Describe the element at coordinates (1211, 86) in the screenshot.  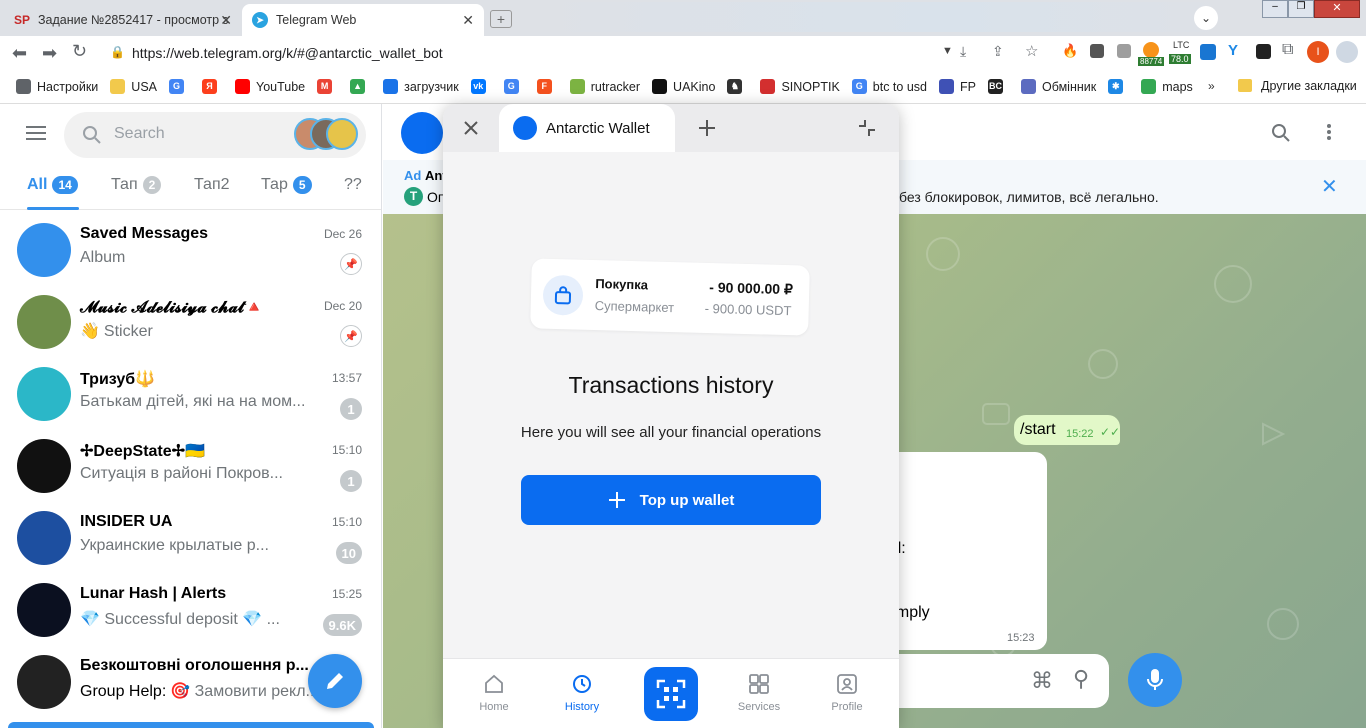
I see `more-bookmarks-icon: »` at that location.